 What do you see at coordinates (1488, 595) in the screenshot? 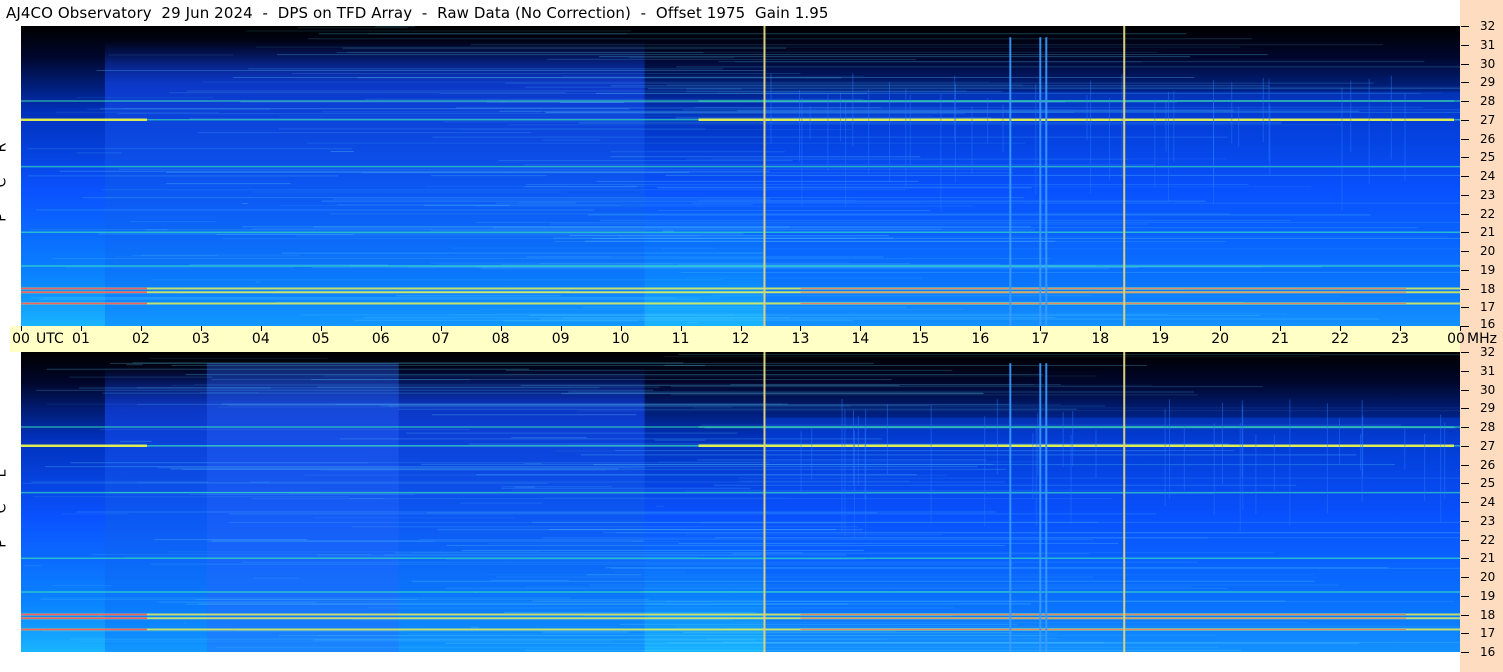
I see `frequency-tick-label: 19` at bounding box center [1488, 595].